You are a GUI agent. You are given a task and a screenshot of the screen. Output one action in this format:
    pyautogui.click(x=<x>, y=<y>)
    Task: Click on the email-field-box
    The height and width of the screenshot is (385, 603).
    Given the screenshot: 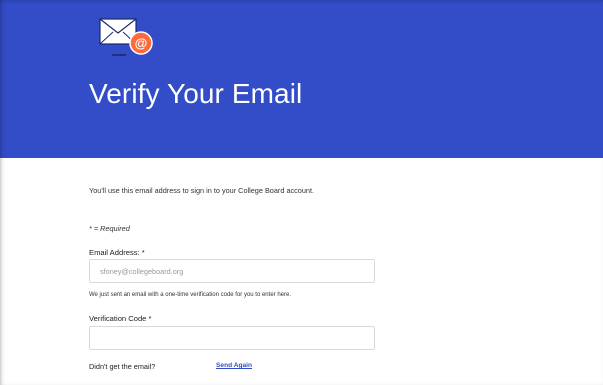 What is the action you would take?
    pyautogui.click(x=232, y=271)
    